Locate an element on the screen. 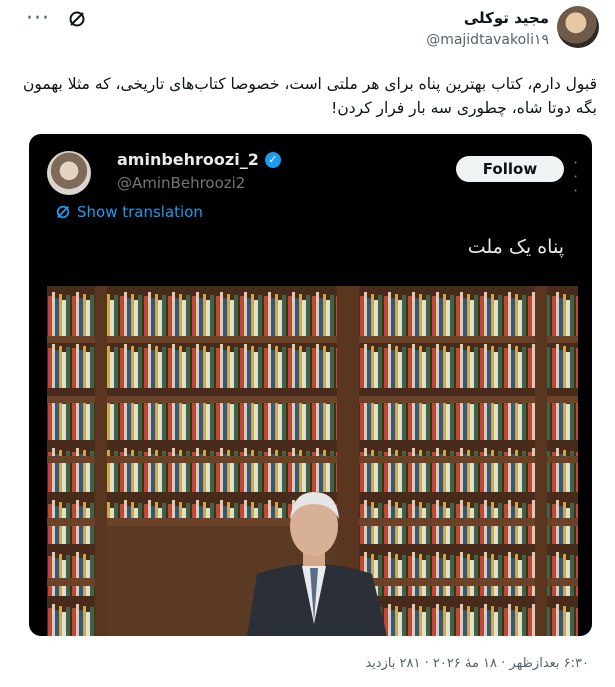 This screenshot has height=687, width=615. tweet-meta: ۶:۳۰ بعدازظهر · ۱۸ مهٔ ۲۰۲۶ · ۲۸۱ بازدید is located at coordinates (477, 663).